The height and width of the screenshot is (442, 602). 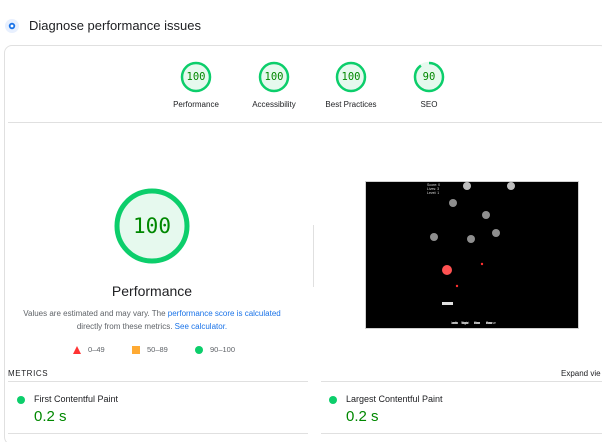 I want to click on gauge-best-practices: 100, so click(x=351, y=77).